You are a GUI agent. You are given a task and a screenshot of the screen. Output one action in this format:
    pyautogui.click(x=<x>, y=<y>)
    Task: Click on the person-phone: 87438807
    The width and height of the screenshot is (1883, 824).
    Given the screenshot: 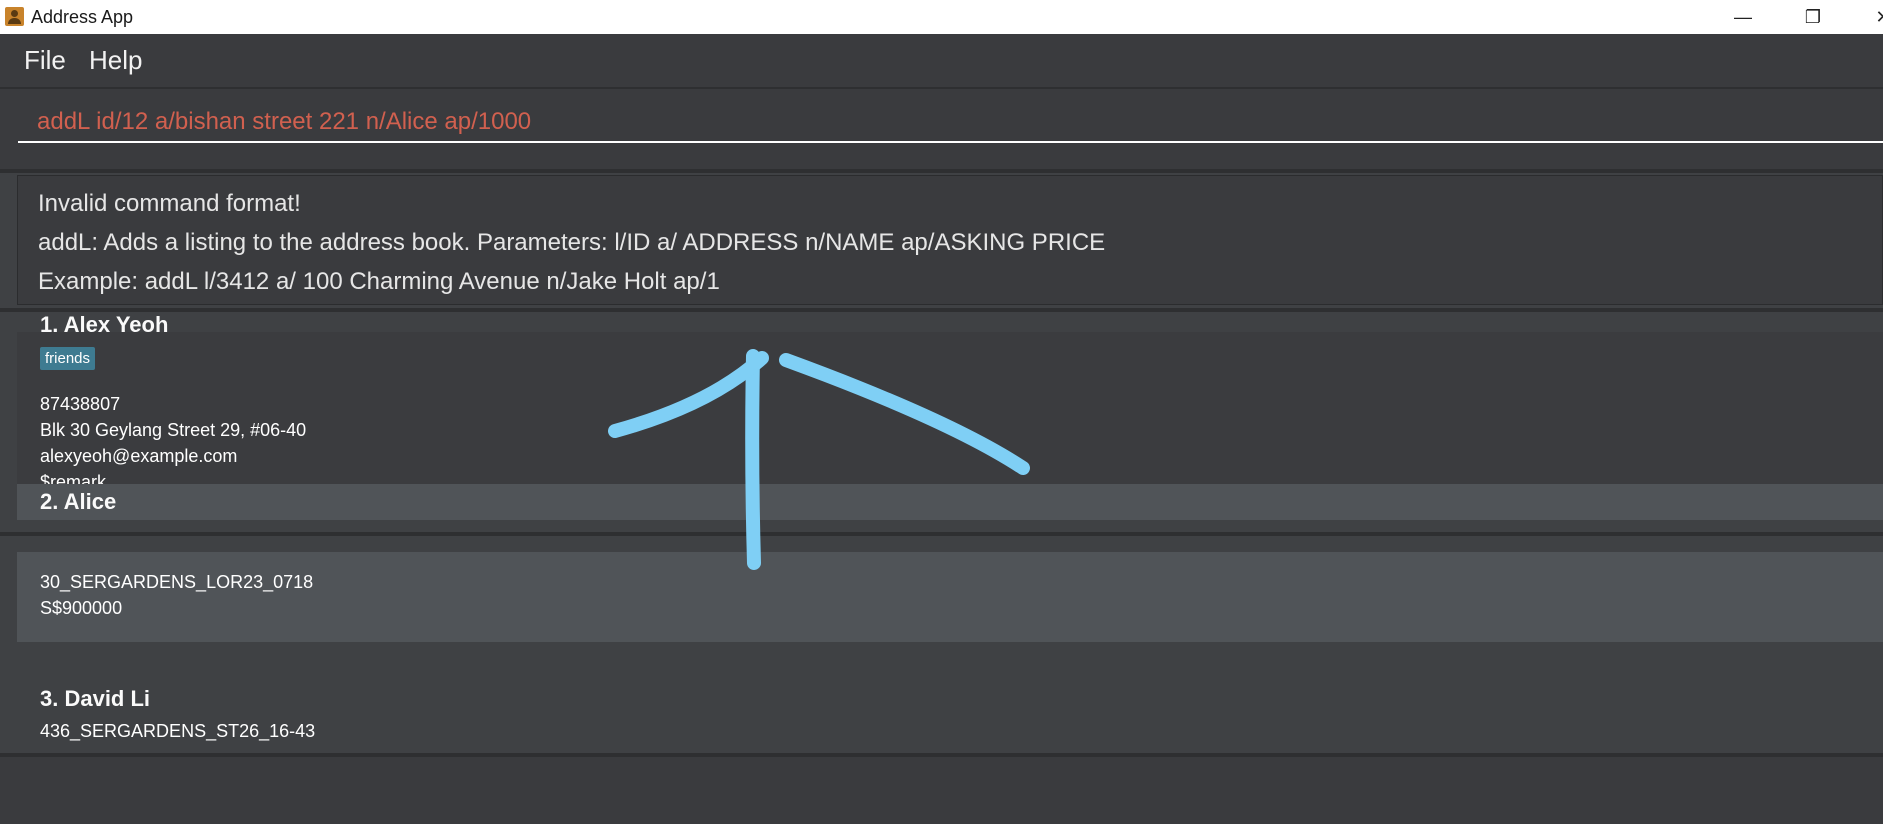 What is the action you would take?
    pyautogui.click(x=80, y=404)
    